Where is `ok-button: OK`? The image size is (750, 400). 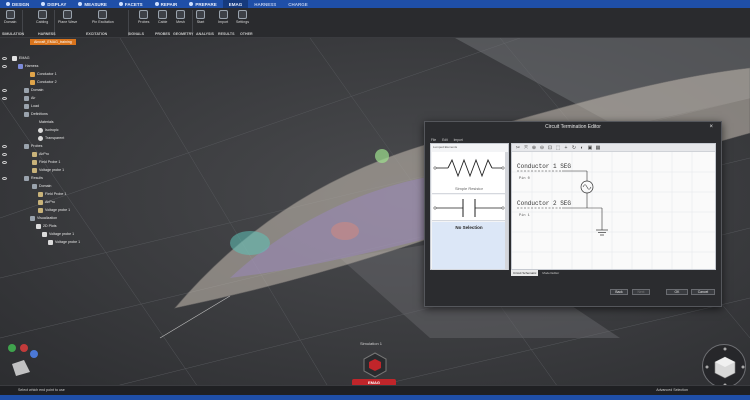
ok-button: OK is located at coordinates (677, 292).